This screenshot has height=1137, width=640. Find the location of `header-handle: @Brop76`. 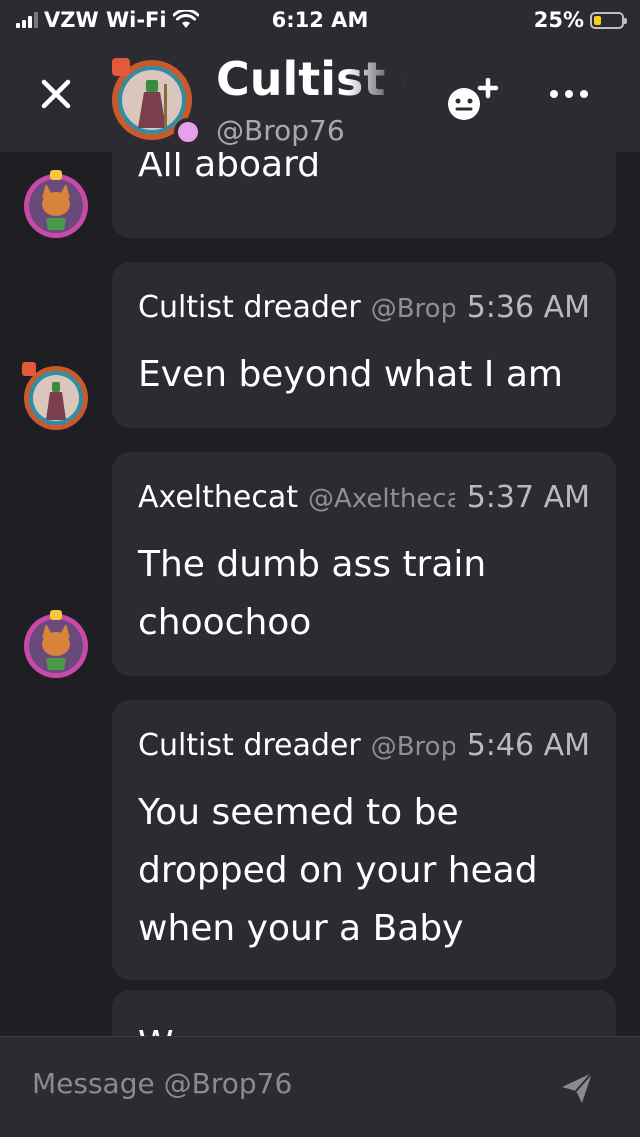

header-handle: @Brop76 is located at coordinates (280, 130).